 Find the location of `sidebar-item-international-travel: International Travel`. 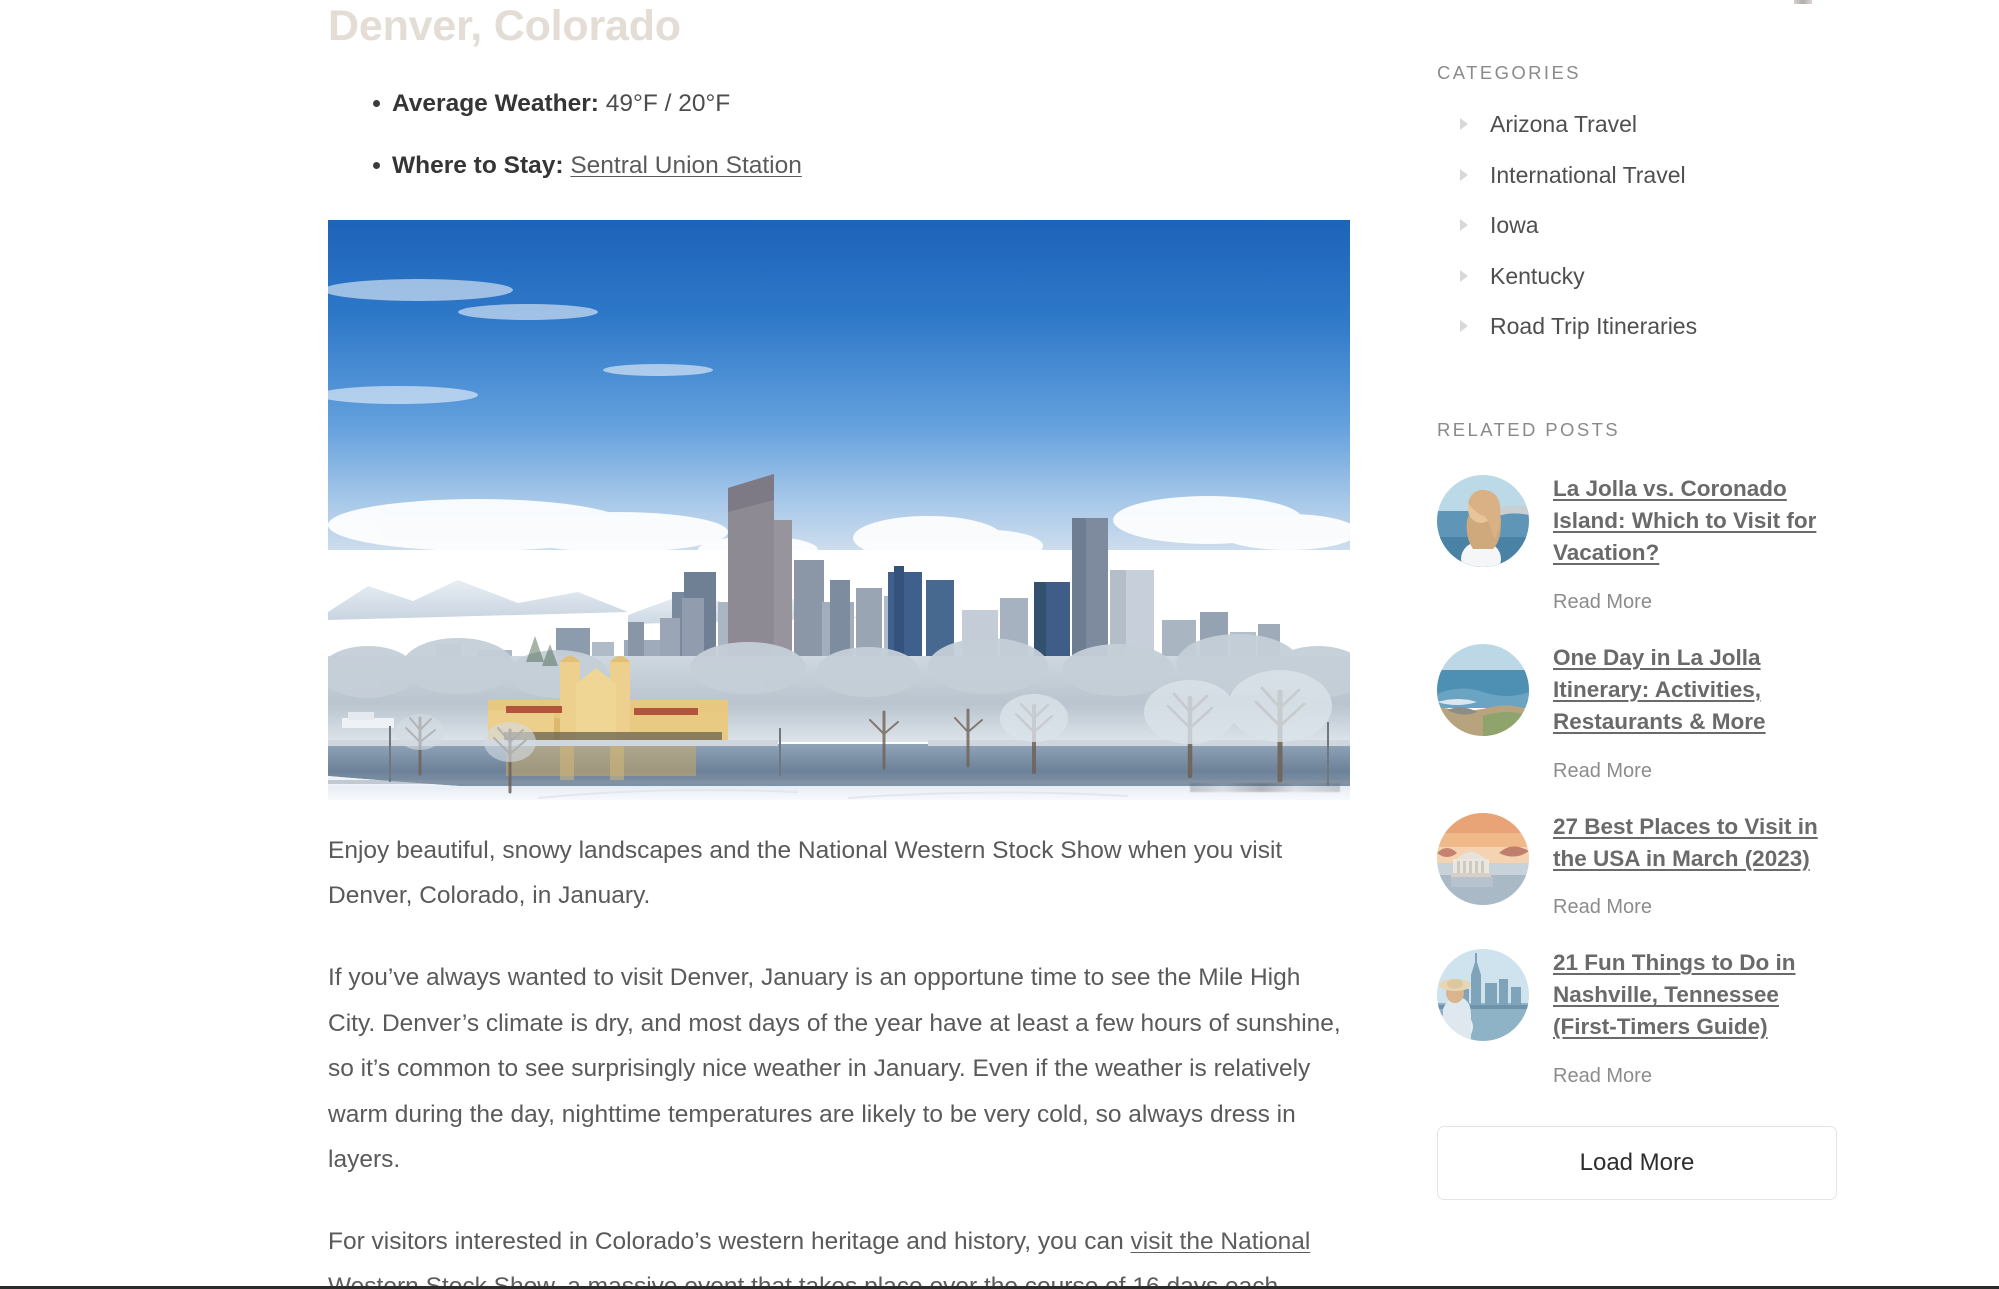

sidebar-item-international-travel: International Travel is located at coordinates (1642, 176).